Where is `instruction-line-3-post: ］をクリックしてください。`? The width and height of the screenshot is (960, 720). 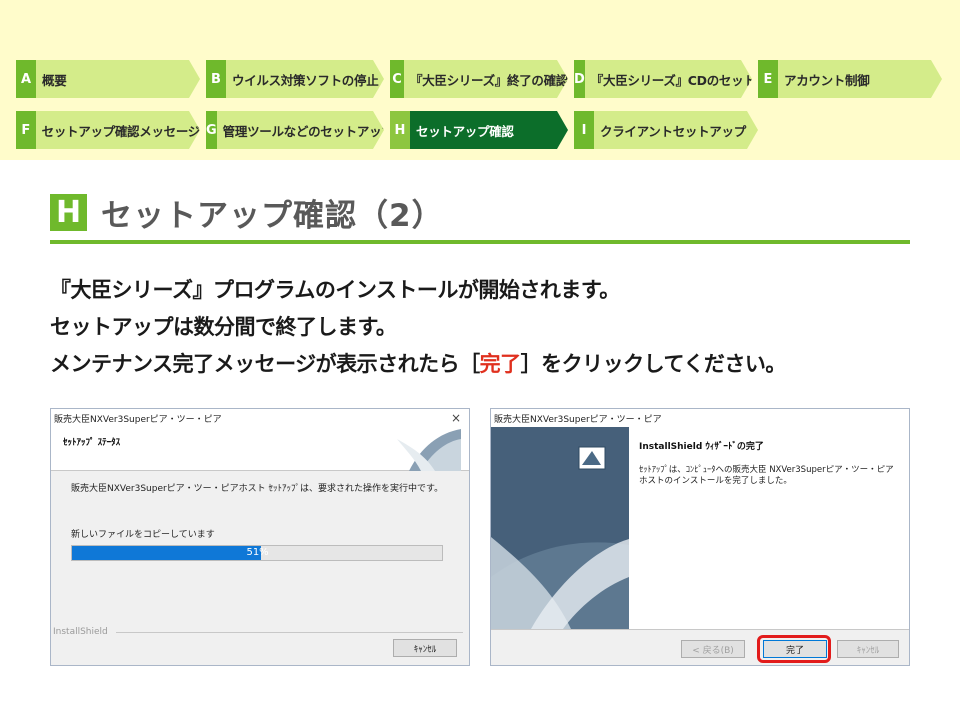 instruction-line-3-post: ］をクリックしてください。 is located at coordinates (653, 364).